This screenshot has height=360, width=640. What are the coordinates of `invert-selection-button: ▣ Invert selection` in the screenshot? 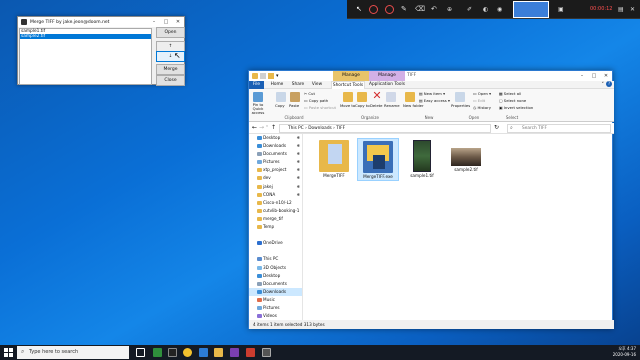 It's located at (516, 107).